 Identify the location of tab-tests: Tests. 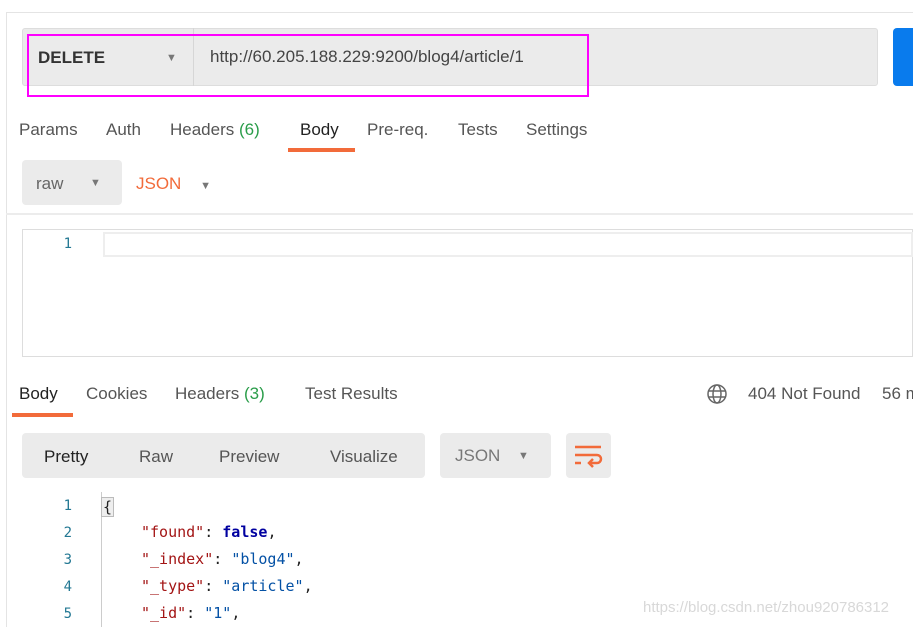
(478, 130).